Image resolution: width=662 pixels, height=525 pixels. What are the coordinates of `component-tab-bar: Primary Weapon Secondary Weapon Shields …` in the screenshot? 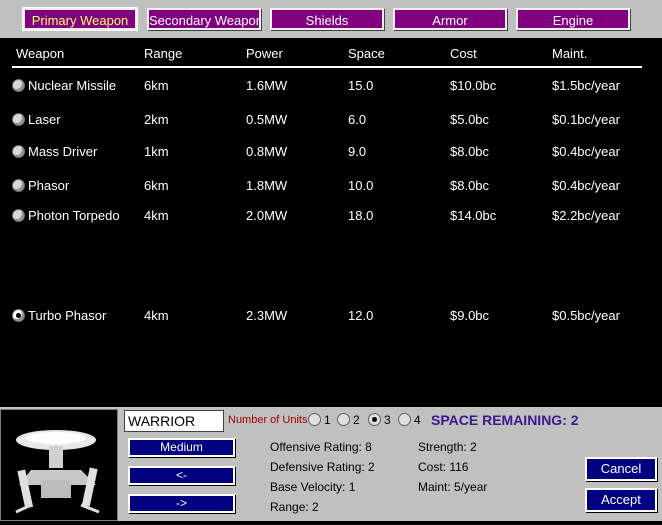 It's located at (331, 19).